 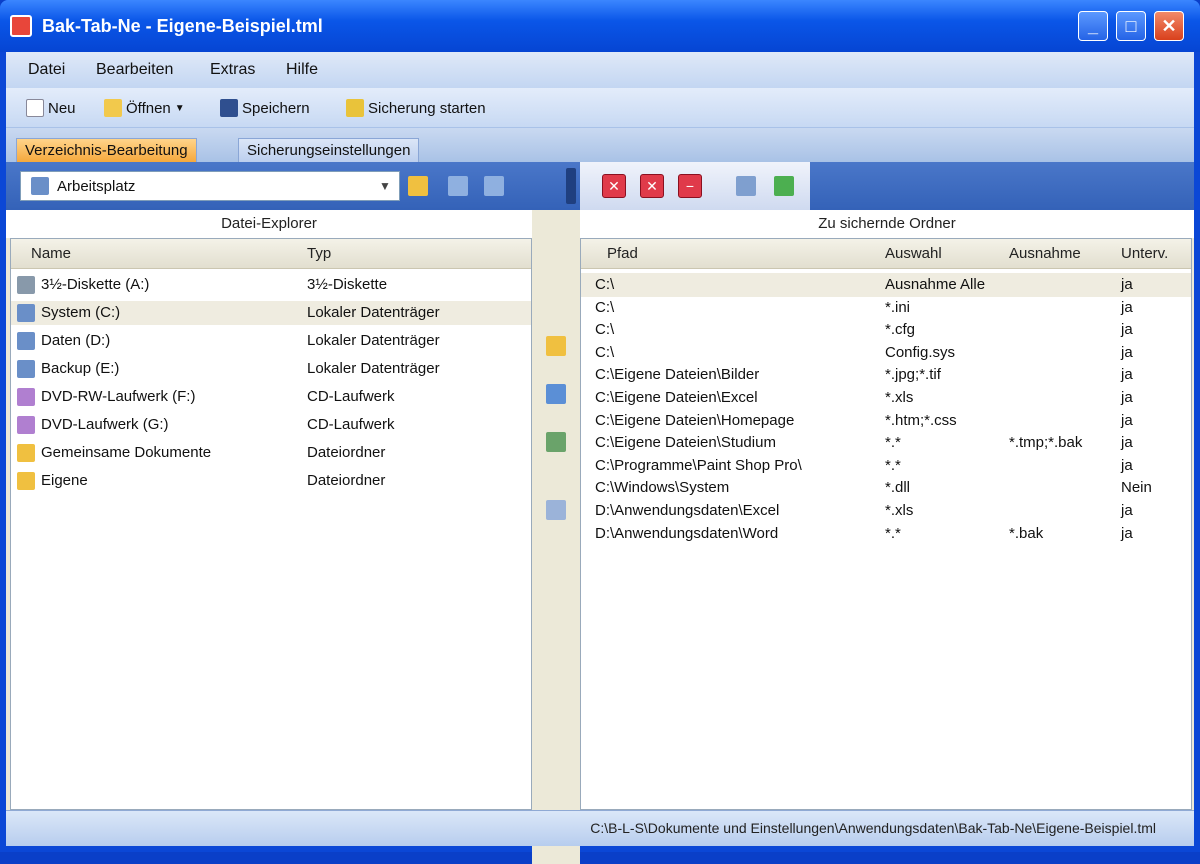 I want to click on row-type: Dateiordner, so click(x=346, y=480).